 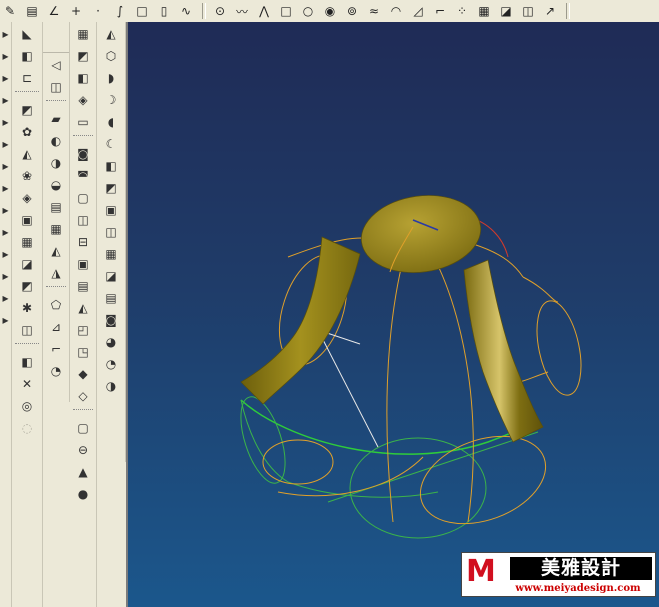 What do you see at coordinates (56, 327) in the screenshot?
I see `sweep-icon: ⊿` at bounding box center [56, 327].